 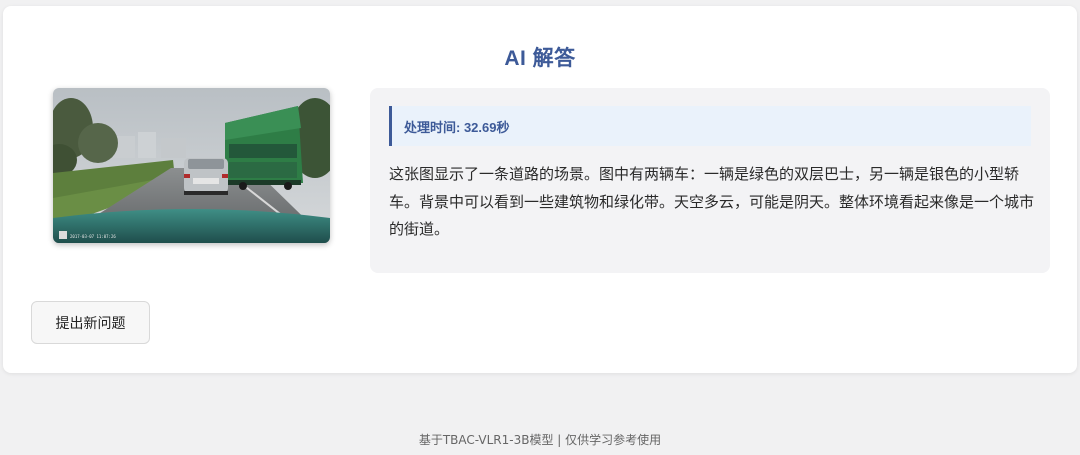 I want to click on processing-time: 处理时间: 32.69秒, so click(x=710, y=126).